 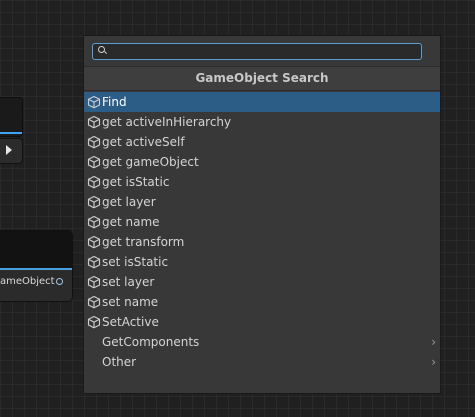 I want to click on list-item-label: get activeInHierarchy, so click(x=167, y=122).